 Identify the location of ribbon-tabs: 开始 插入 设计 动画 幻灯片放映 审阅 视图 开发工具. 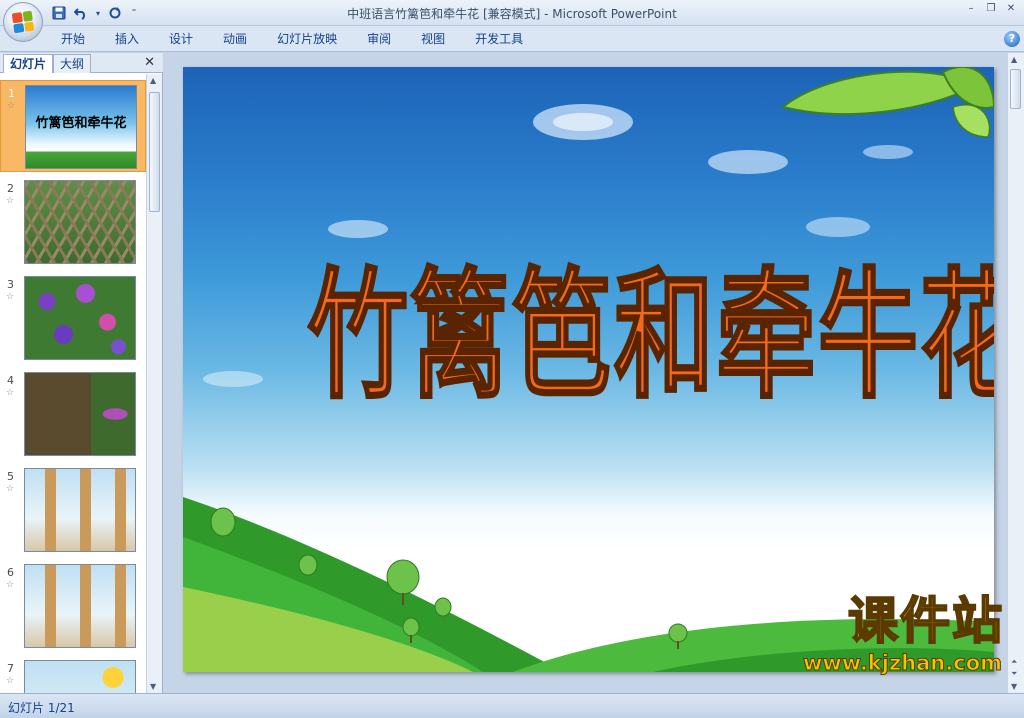
(292, 39).